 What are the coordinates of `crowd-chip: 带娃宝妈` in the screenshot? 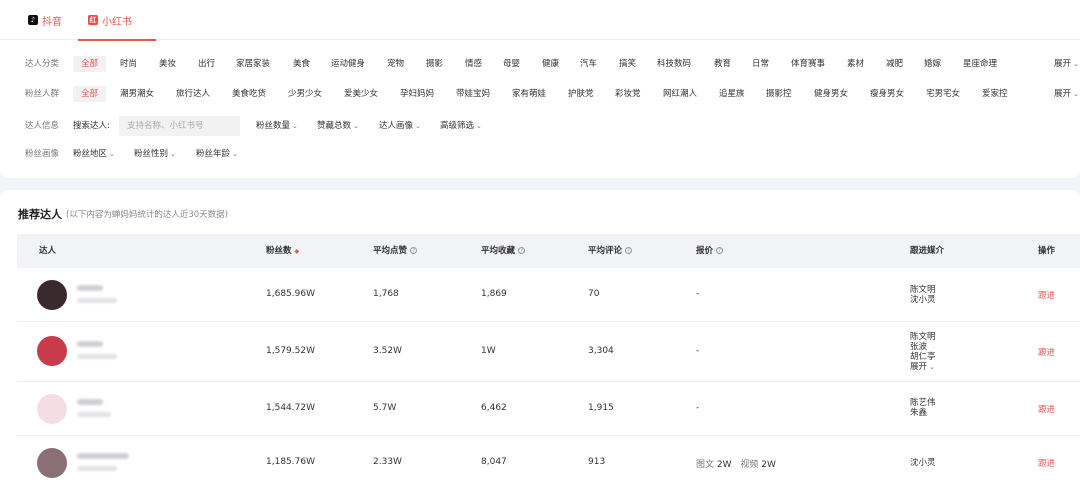 It's located at (473, 94).